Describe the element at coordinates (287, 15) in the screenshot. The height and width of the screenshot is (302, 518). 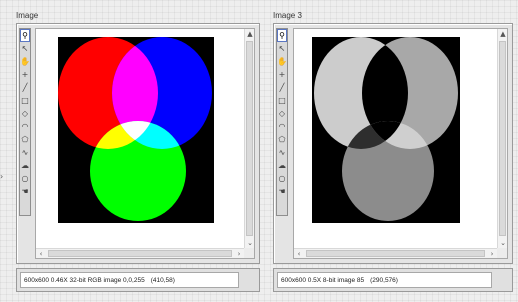
I see `panel-title: Image 3` at that location.